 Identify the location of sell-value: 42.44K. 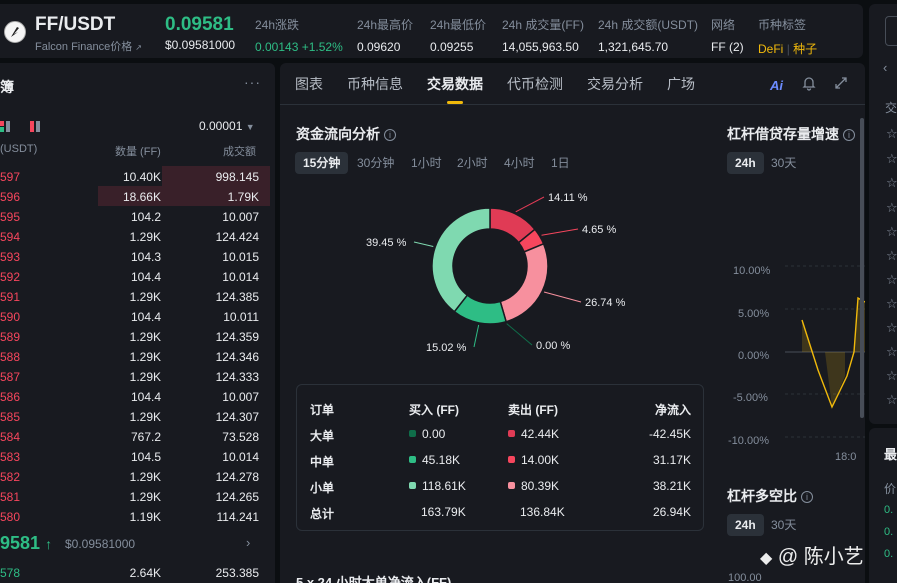
(540, 434).